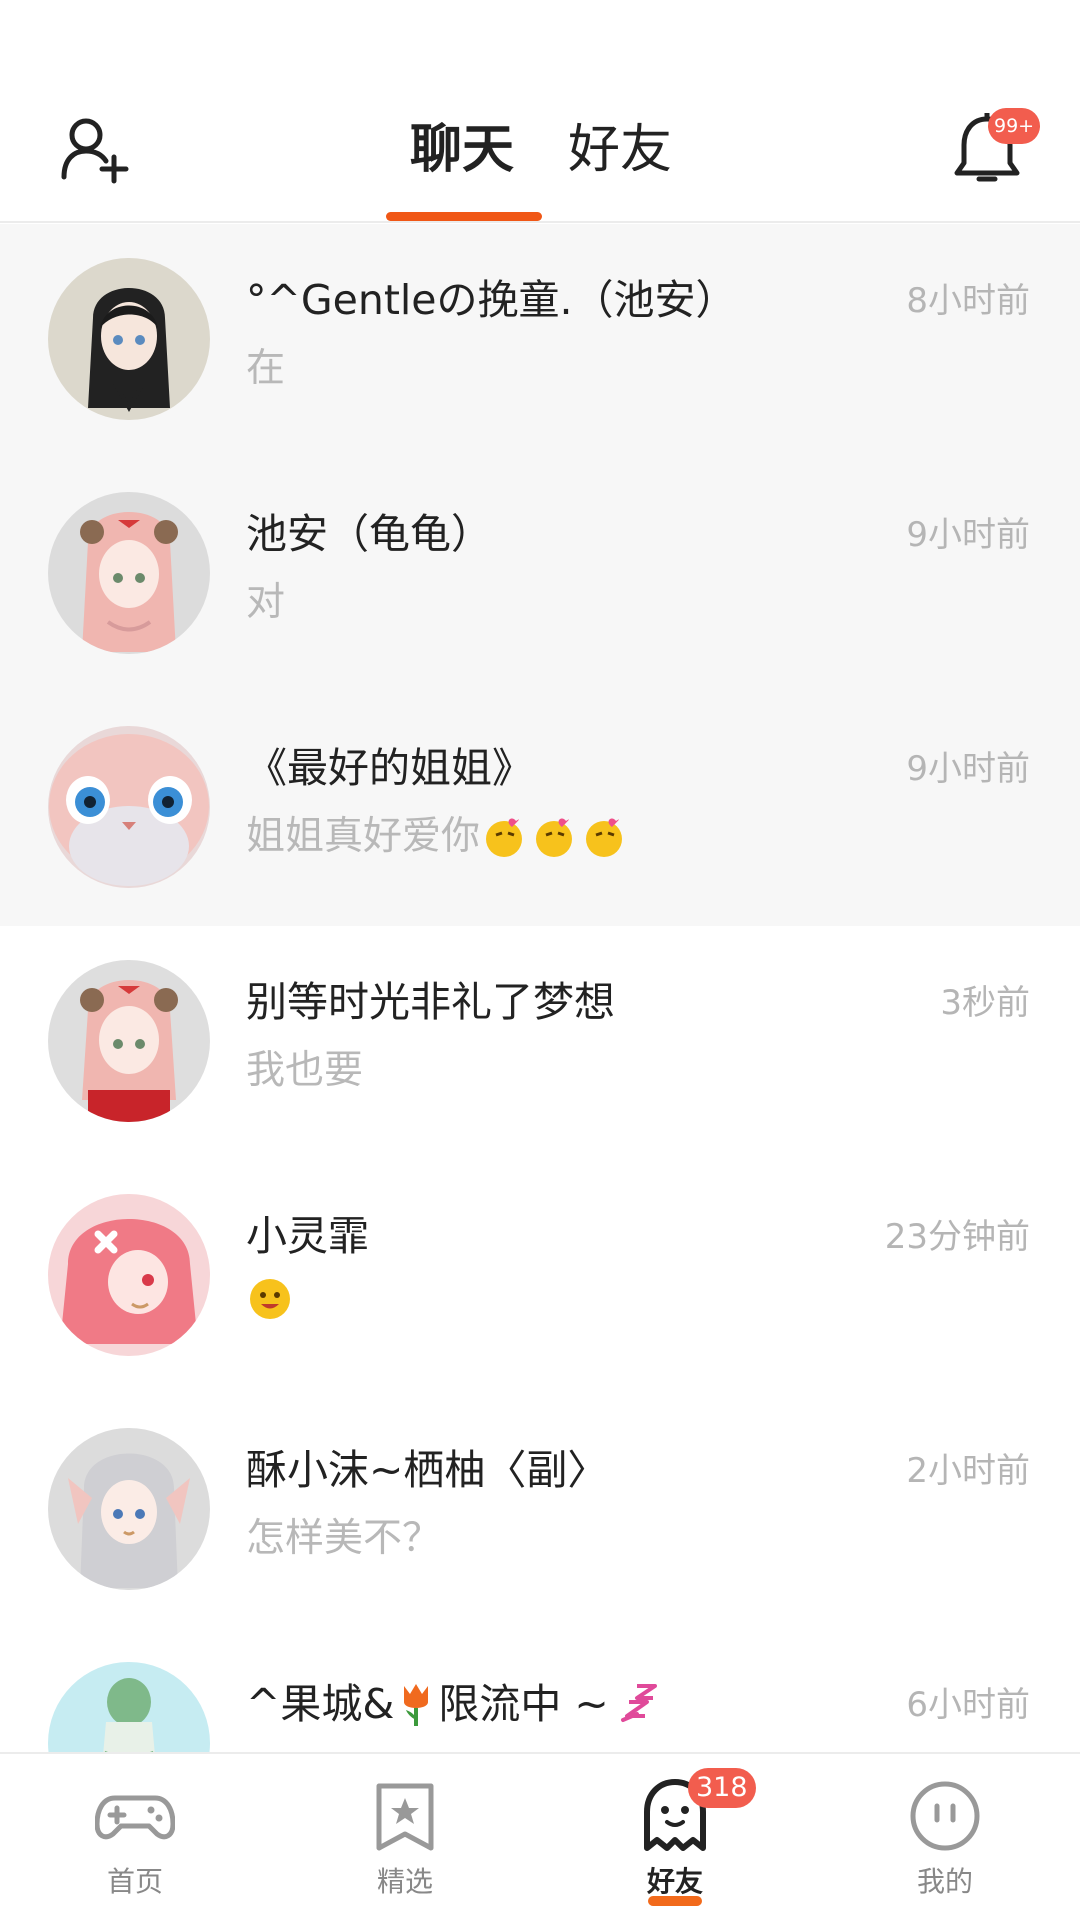  Describe the element at coordinates (968, 1705) in the screenshot. I see `conversation-time: 6小时前` at that location.